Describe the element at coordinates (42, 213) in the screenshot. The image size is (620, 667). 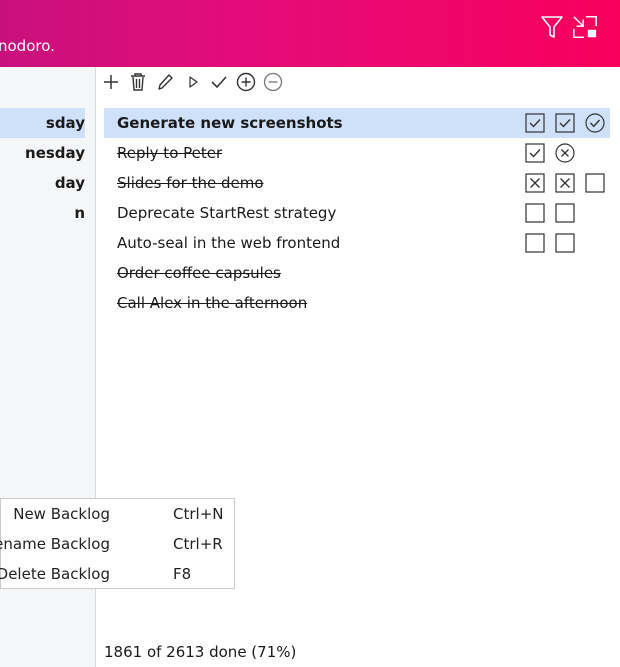
I see `sidebar-item-backlog: n` at that location.